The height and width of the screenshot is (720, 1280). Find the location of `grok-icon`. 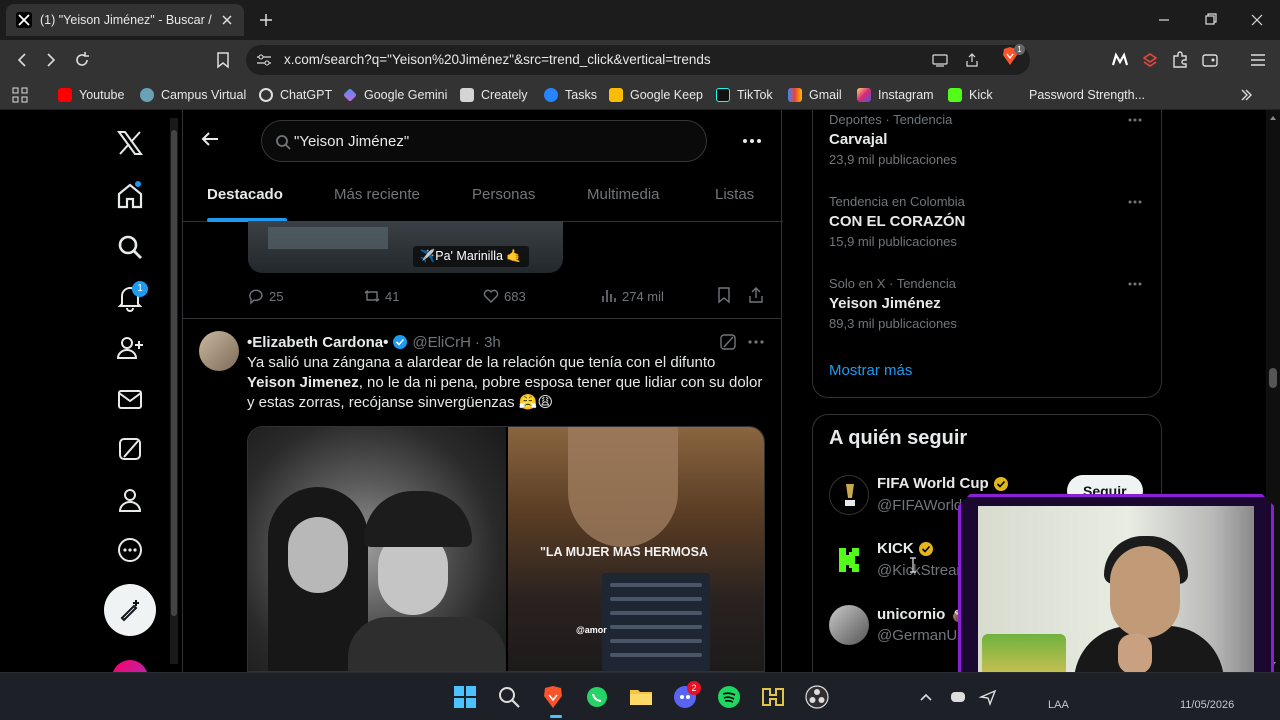

grok-icon is located at coordinates (130, 449).